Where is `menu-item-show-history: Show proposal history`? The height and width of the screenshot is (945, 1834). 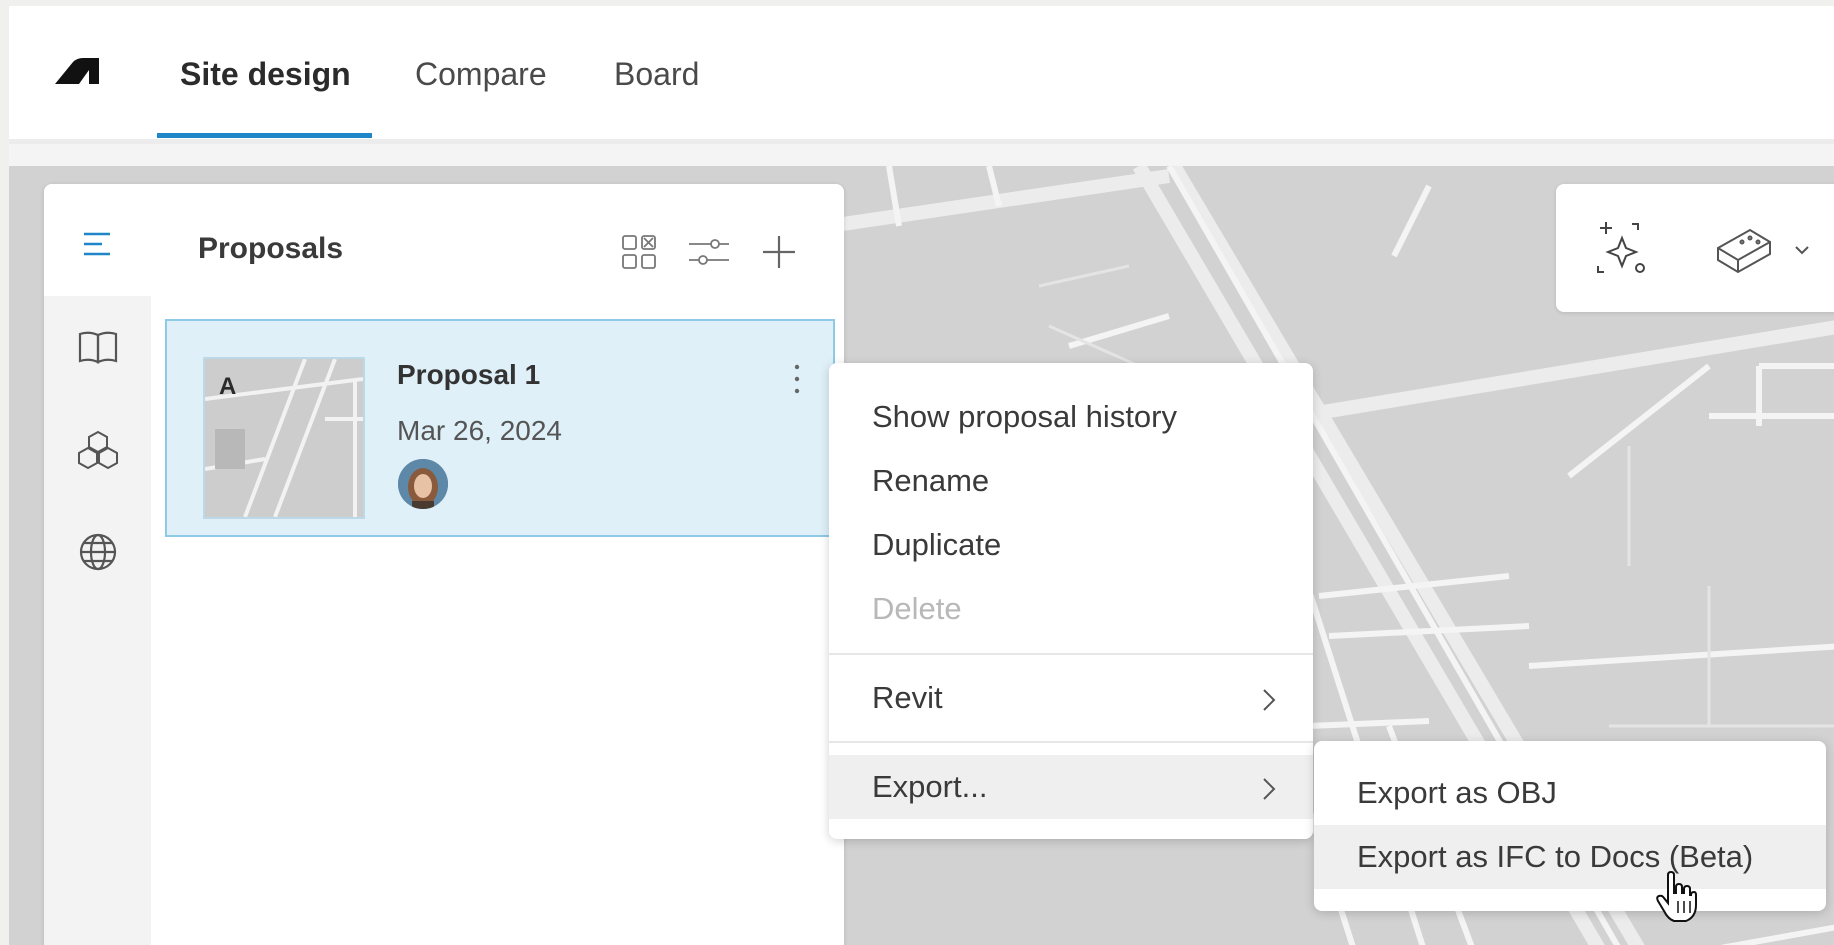
menu-item-show-history: Show proposal history is located at coordinates (1071, 417).